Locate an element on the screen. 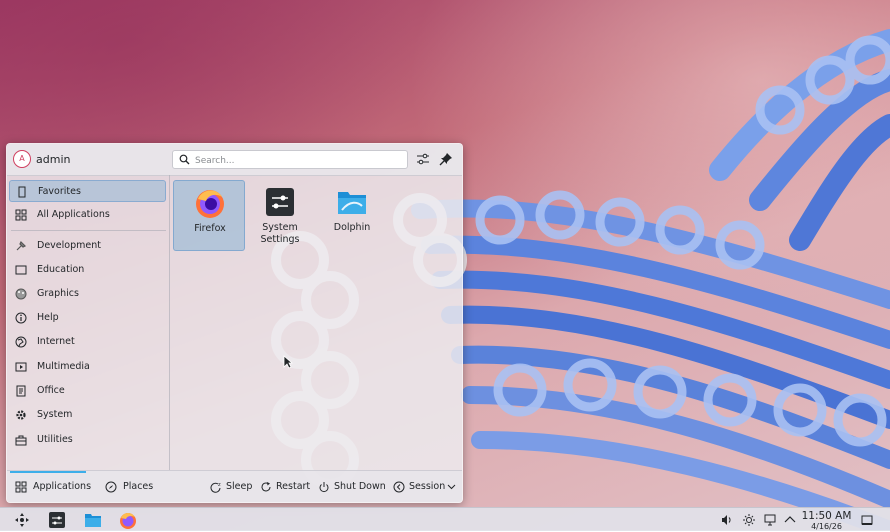 This screenshot has height=532, width=890. clock-time: 11:50 AM is located at coordinates (826, 516).